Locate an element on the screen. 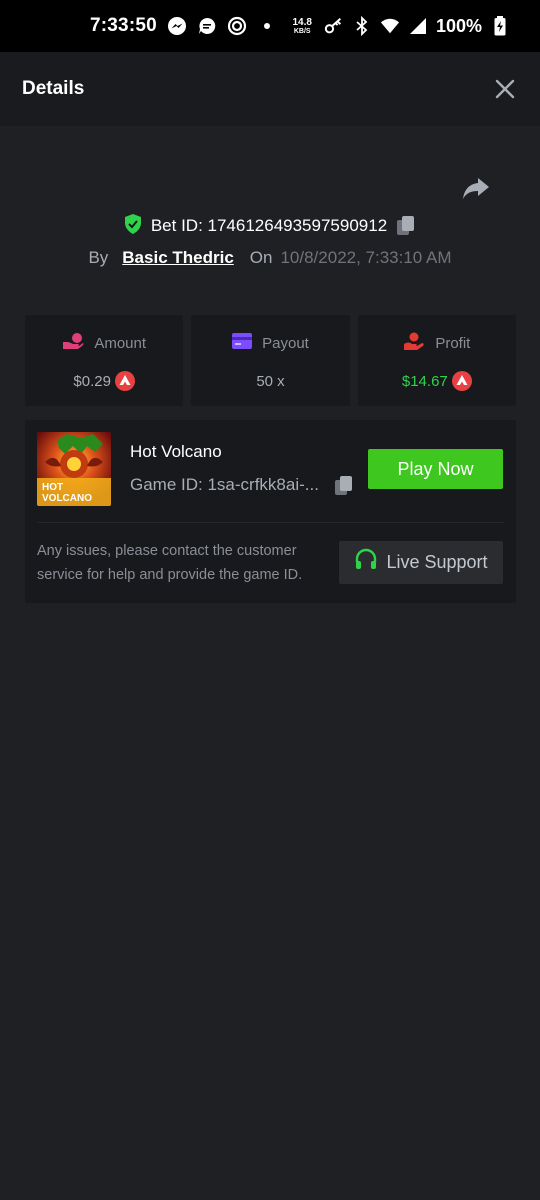 The image size is (540, 1200). sync-icon is located at coordinates (237, 26).